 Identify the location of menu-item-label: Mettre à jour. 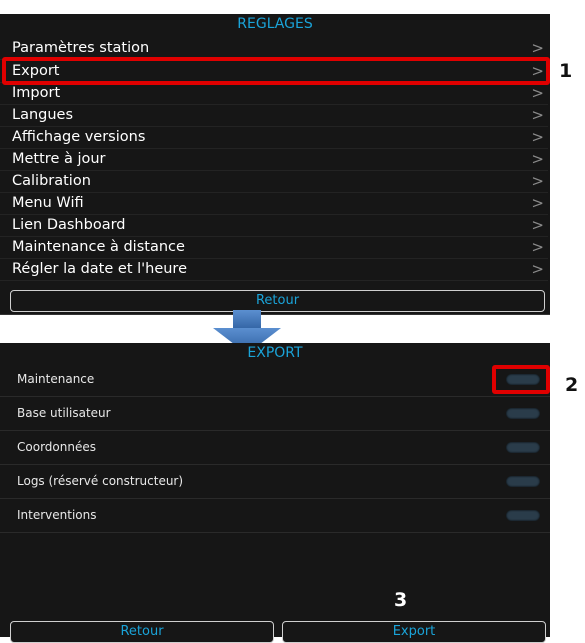
(59, 159).